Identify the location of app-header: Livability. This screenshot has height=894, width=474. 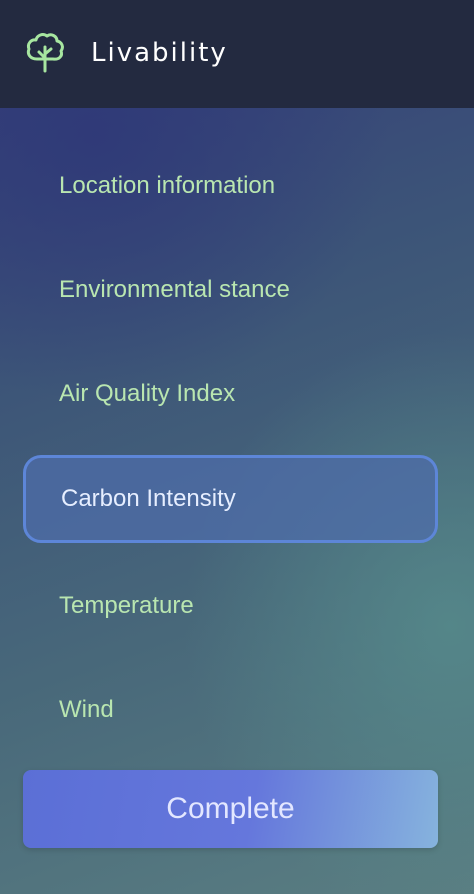
(237, 54).